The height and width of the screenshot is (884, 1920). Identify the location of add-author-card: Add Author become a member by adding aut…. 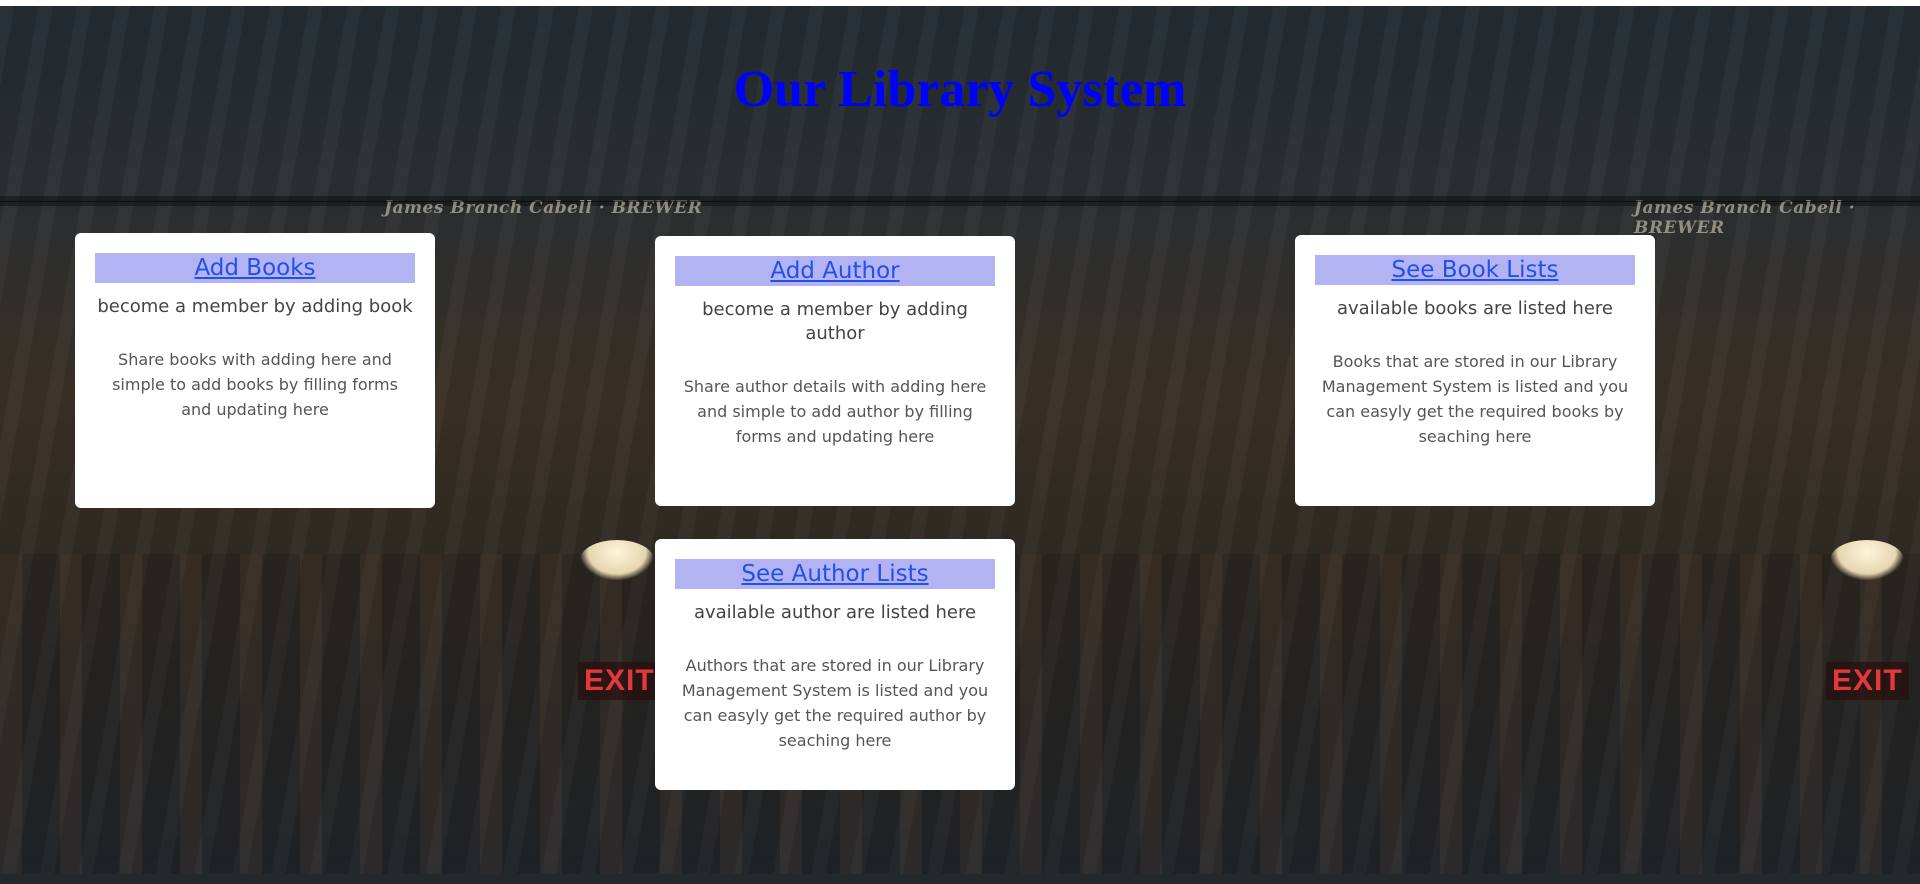
(835, 371).